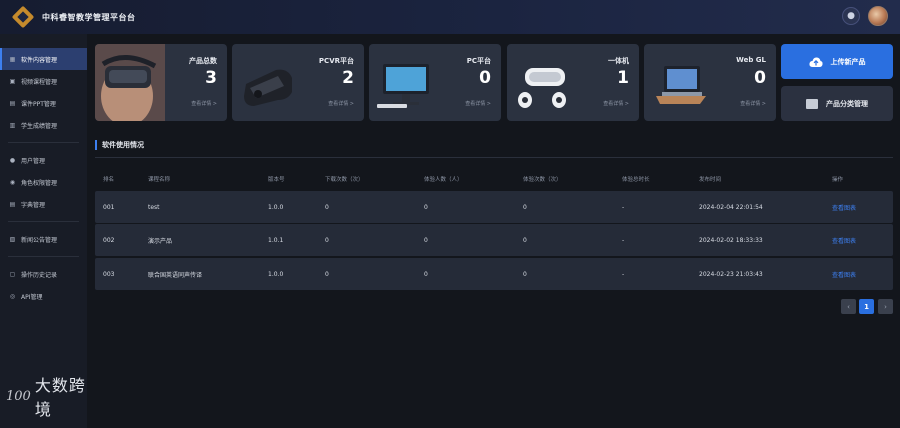 The width and height of the screenshot is (900, 428). I want to click on card-pcvr: PCVR平台 2 查看详情 >, so click(298, 82).